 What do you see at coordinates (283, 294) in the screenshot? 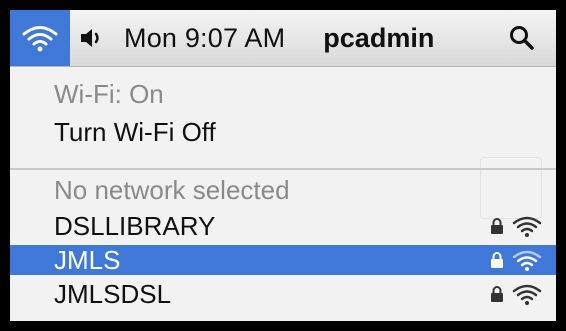
I see `network-item-jmlsdsl: JMLSDSL` at bounding box center [283, 294].